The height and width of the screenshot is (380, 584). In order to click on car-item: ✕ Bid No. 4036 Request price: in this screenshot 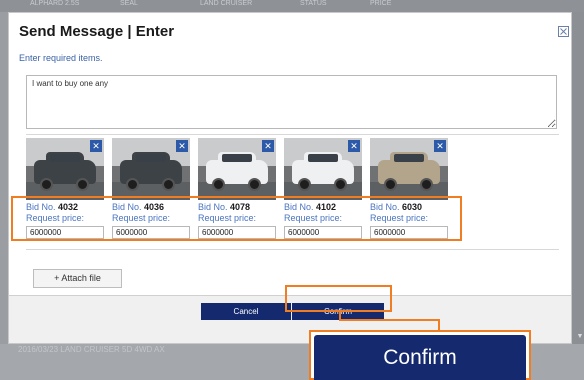, I will do `click(153, 188)`.